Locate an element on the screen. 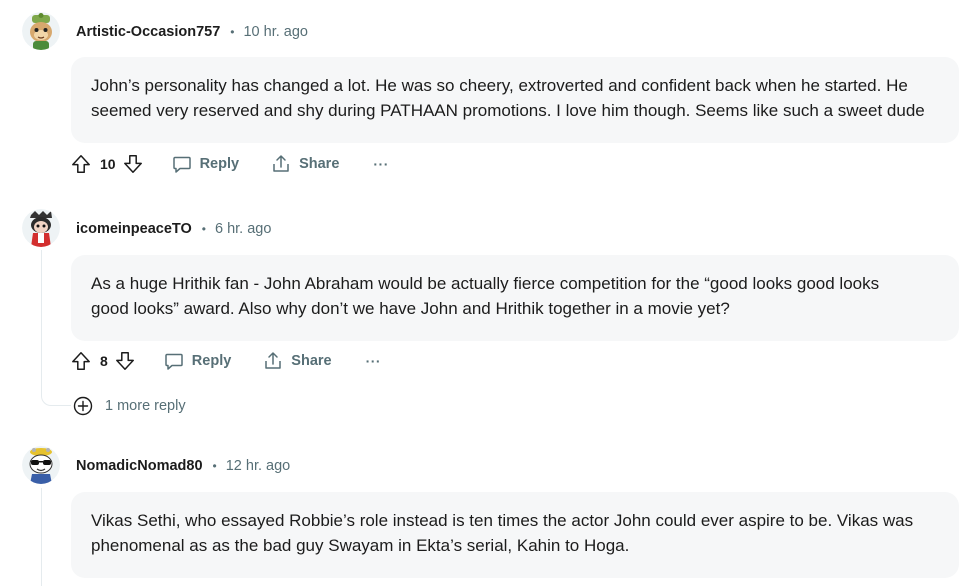 The height and width of the screenshot is (586, 978). timestamp: 6 hr. ago is located at coordinates (243, 229).